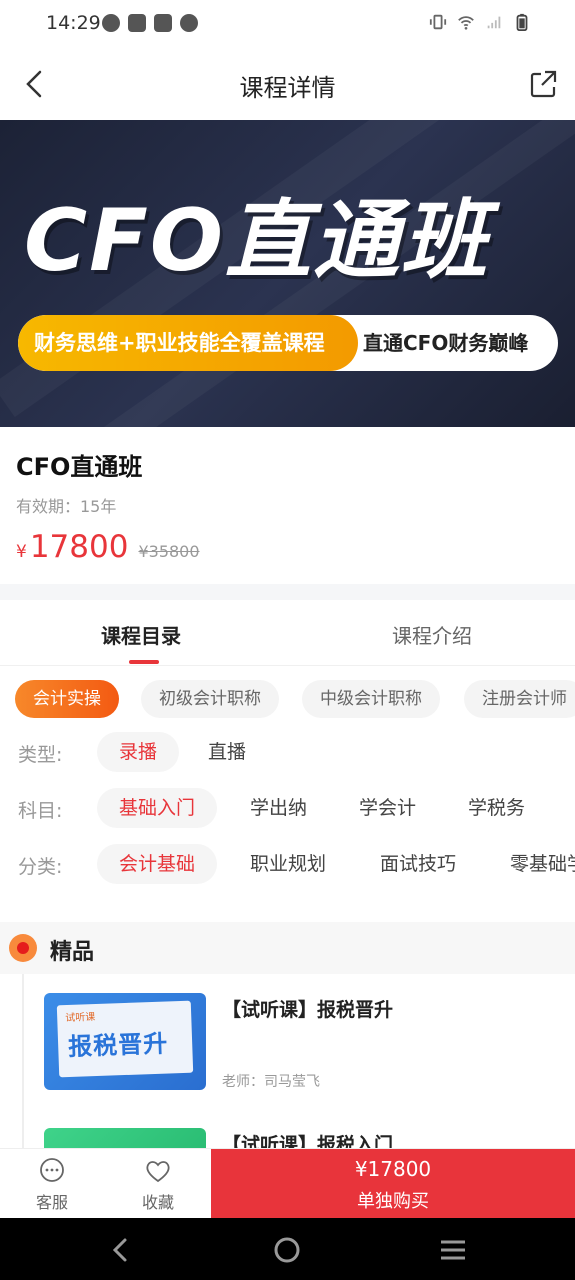  I want to click on course-list-item: 【试听课】报税入门, so click(287, 1138).